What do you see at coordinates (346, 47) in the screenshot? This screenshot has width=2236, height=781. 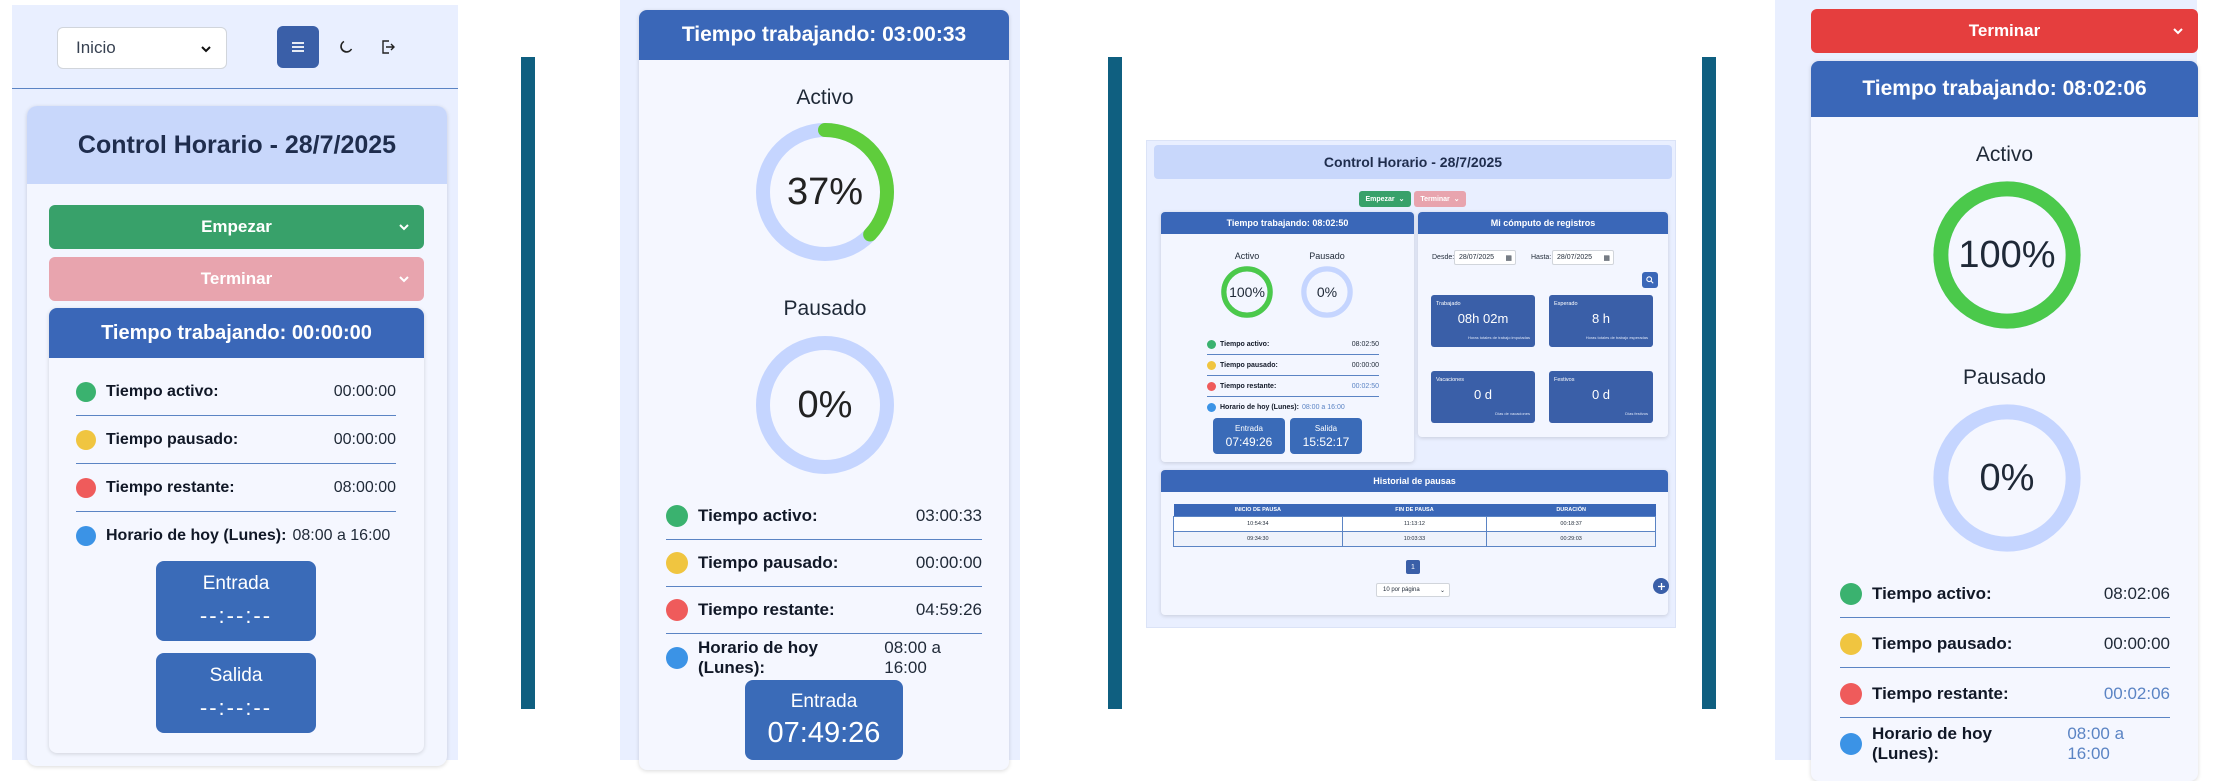 I see `theme-toggle-button` at bounding box center [346, 47].